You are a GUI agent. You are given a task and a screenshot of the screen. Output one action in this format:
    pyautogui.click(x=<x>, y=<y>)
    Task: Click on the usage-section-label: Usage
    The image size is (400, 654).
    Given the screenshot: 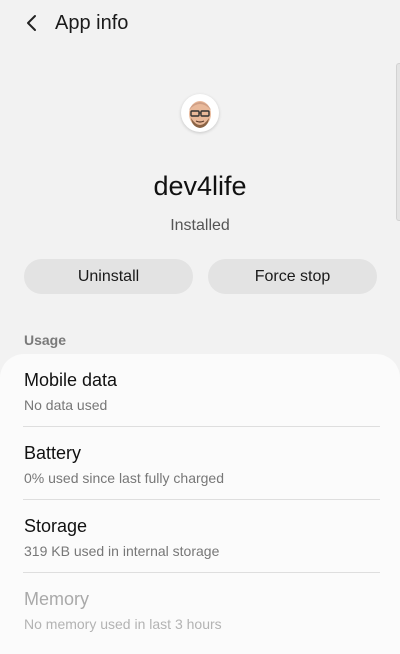 What is the action you would take?
    pyautogui.click(x=45, y=340)
    